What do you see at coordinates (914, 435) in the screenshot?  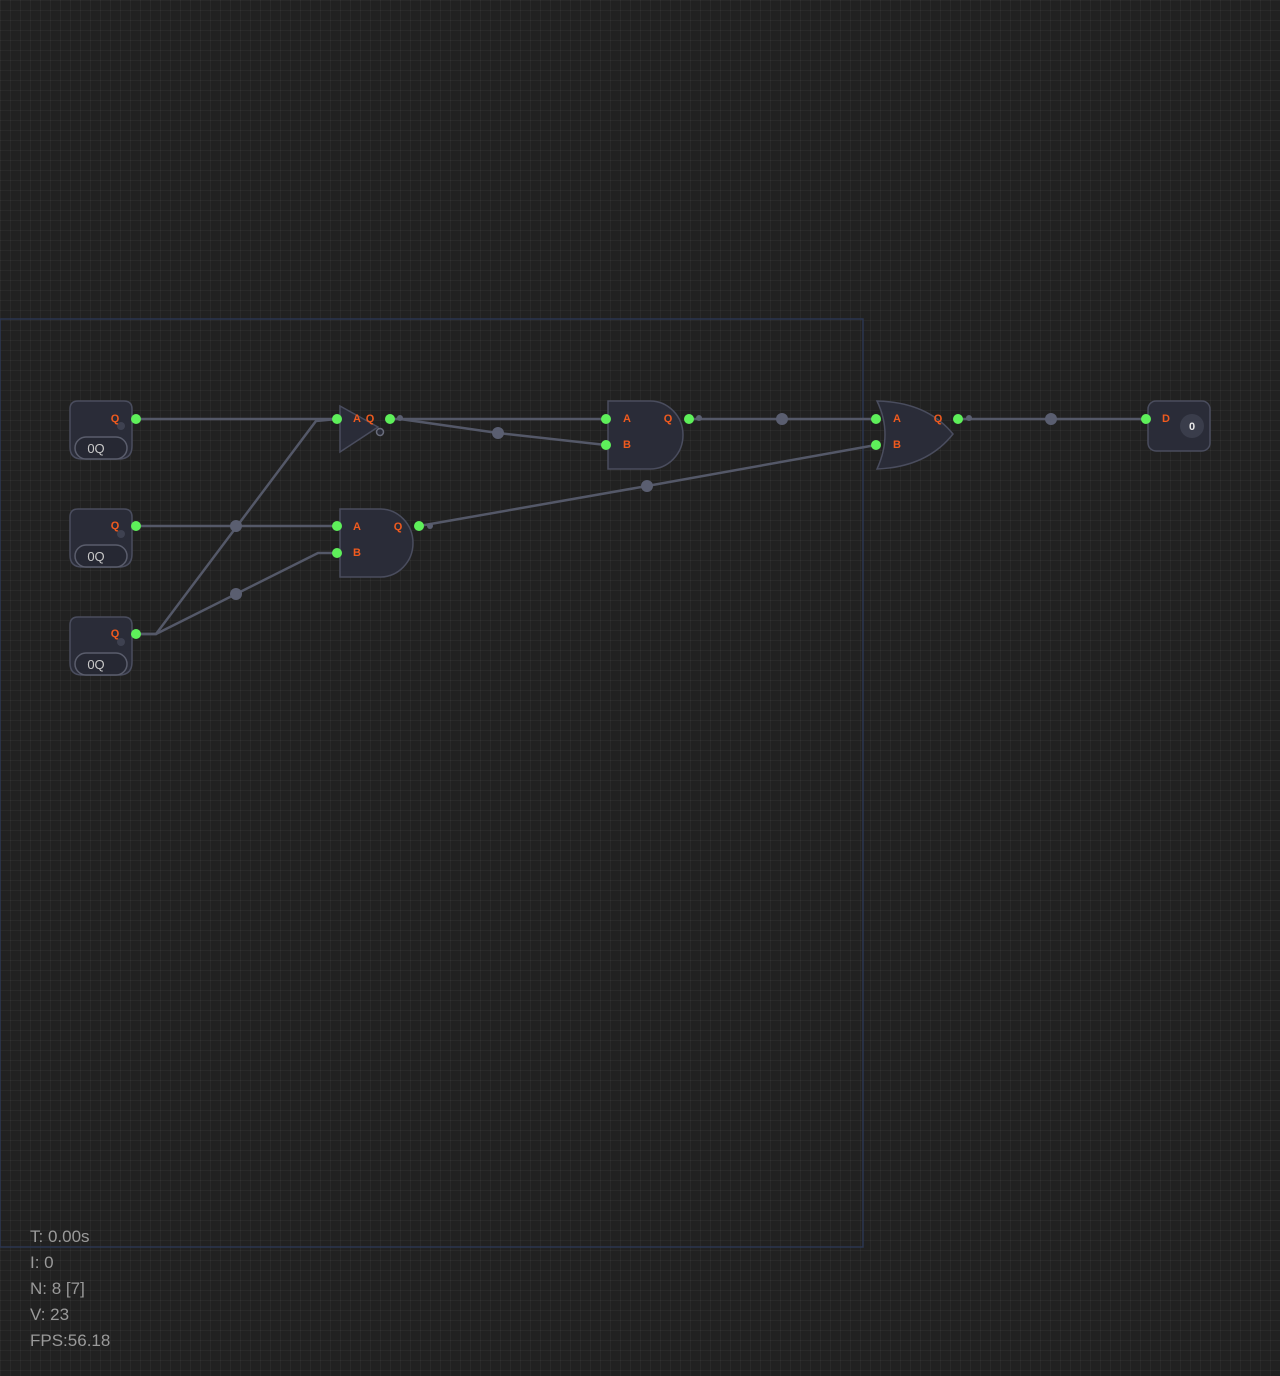 I see `or-gate-body` at bounding box center [914, 435].